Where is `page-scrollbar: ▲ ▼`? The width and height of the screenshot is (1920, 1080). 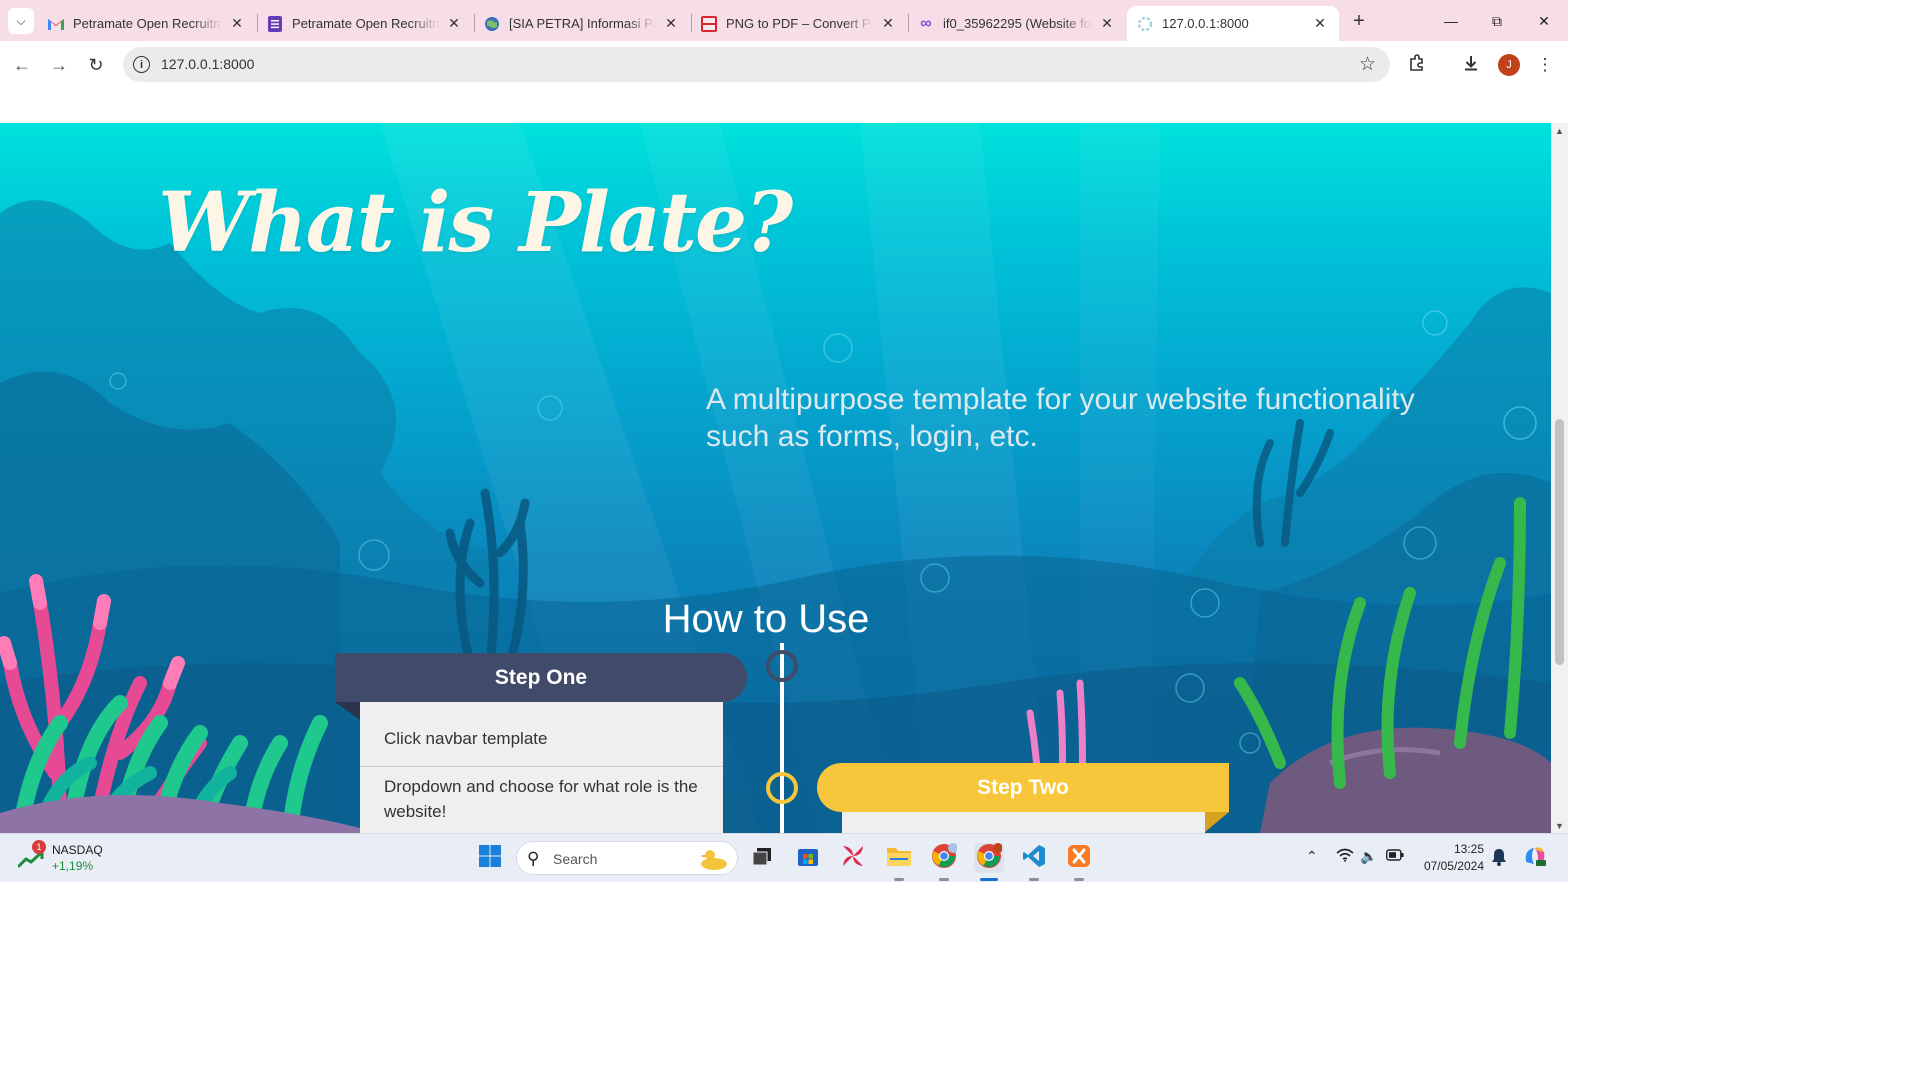 page-scrollbar: ▲ ▼ is located at coordinates (1559, 478).